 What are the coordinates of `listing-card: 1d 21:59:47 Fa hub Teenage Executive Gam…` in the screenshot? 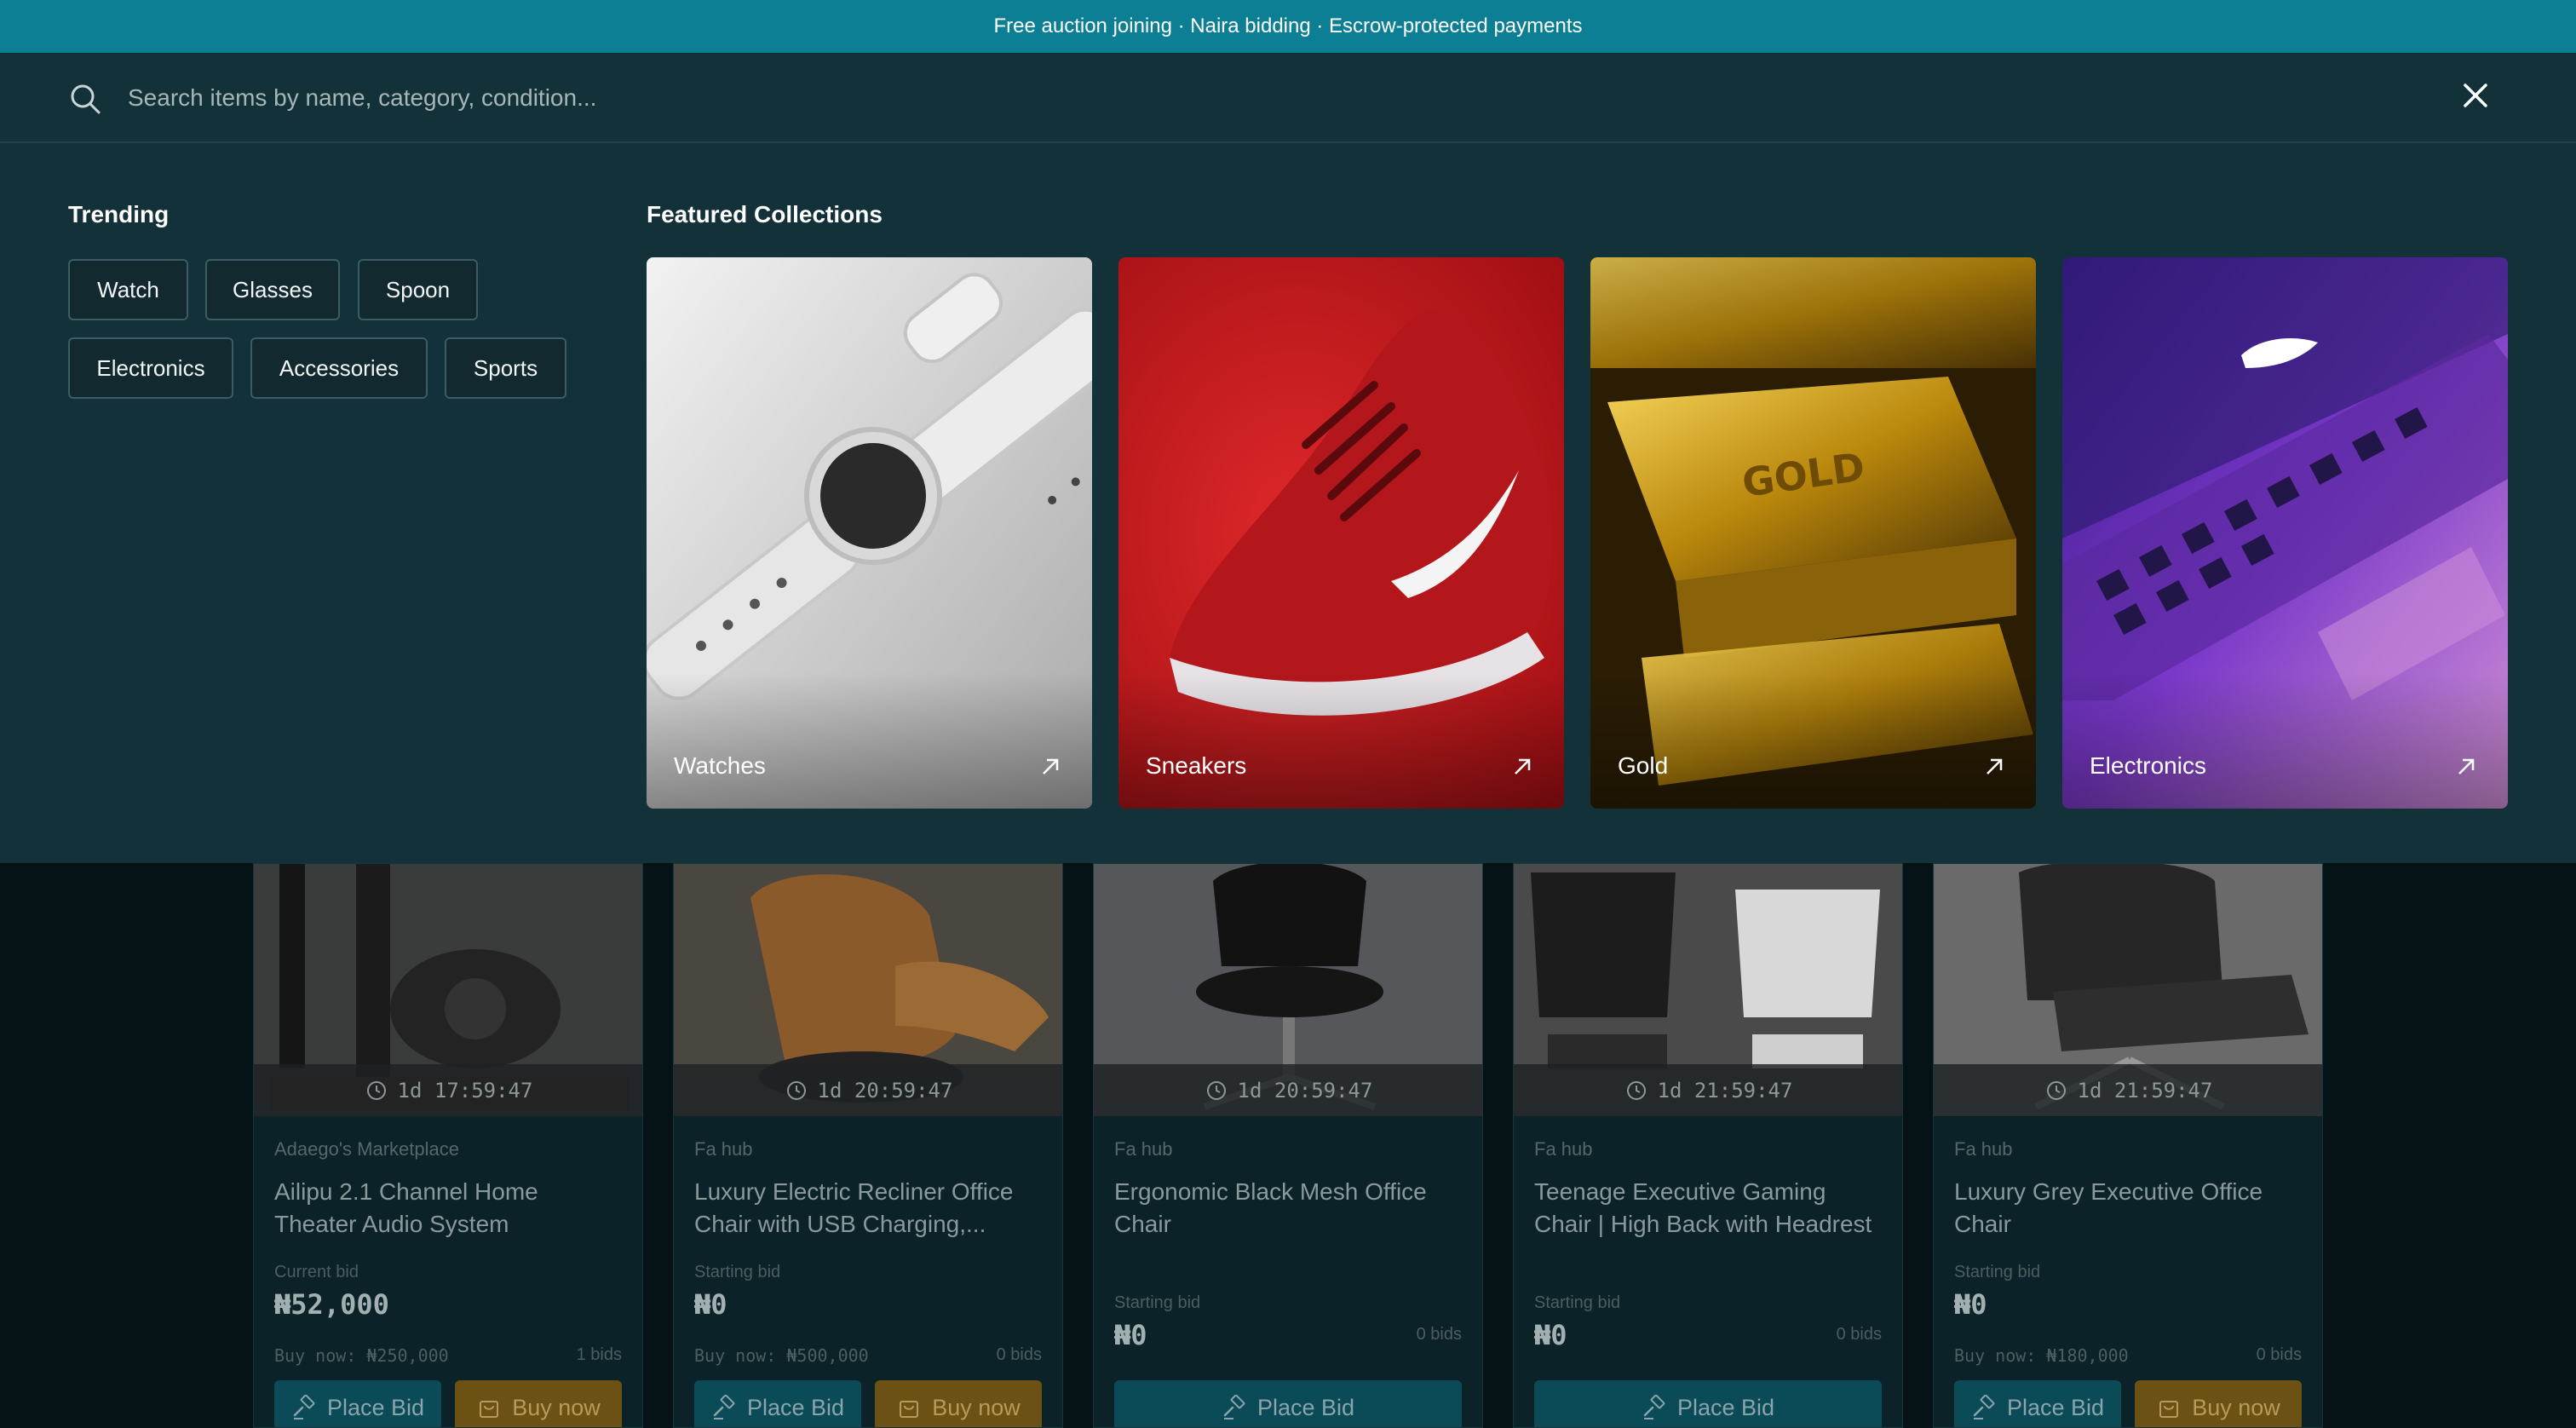 It's located at (1708, 1146).